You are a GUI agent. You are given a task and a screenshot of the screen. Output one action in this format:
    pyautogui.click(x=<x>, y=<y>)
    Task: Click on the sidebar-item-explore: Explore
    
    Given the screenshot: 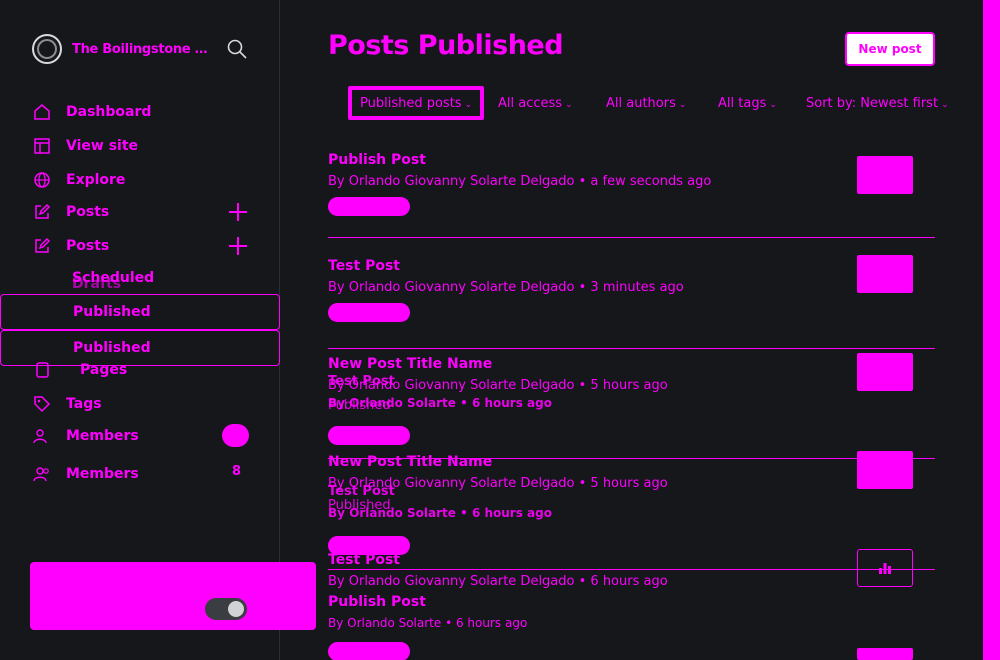 What is the action you would take?
    pyautogui.click(x=78, y=180)
    